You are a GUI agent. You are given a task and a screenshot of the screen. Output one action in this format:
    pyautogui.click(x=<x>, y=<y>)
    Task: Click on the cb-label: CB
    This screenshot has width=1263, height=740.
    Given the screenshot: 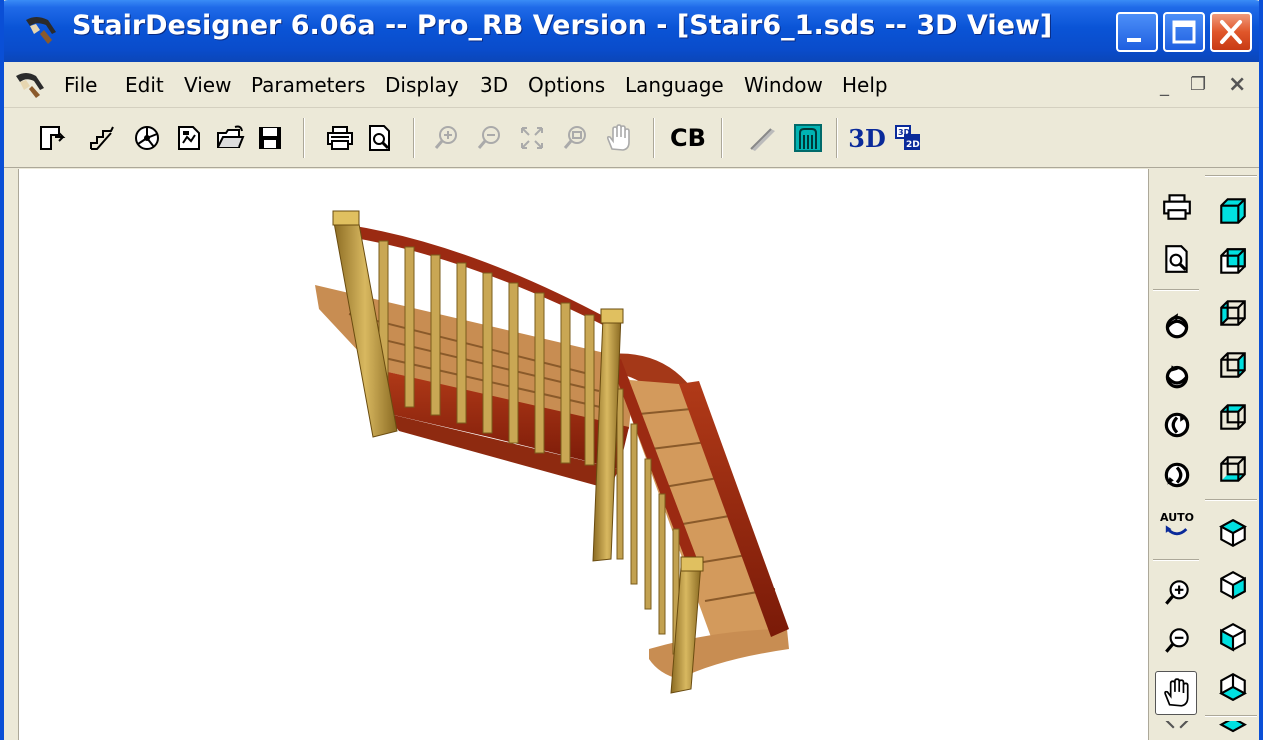 What is the action you would take?
    pyautogui.click(x=688, y=138)
    